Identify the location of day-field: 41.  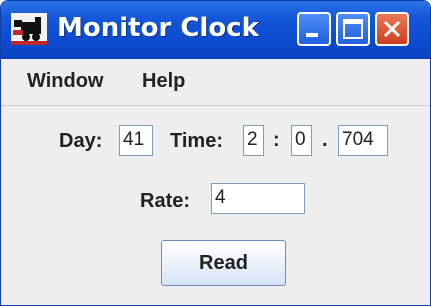
(136, 140).